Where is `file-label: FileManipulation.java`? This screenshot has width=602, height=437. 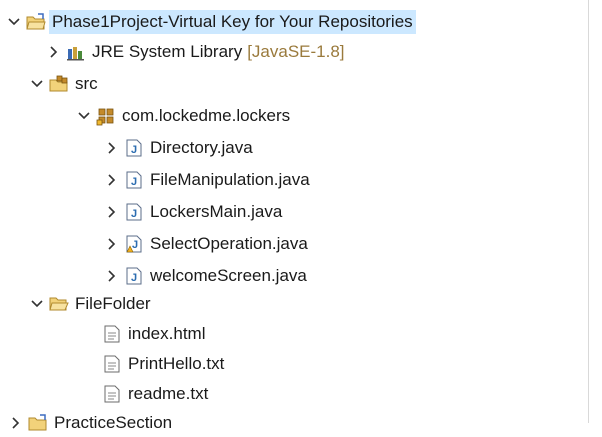 file-label: FileManipulation.java is located at coordinates (230, 179).